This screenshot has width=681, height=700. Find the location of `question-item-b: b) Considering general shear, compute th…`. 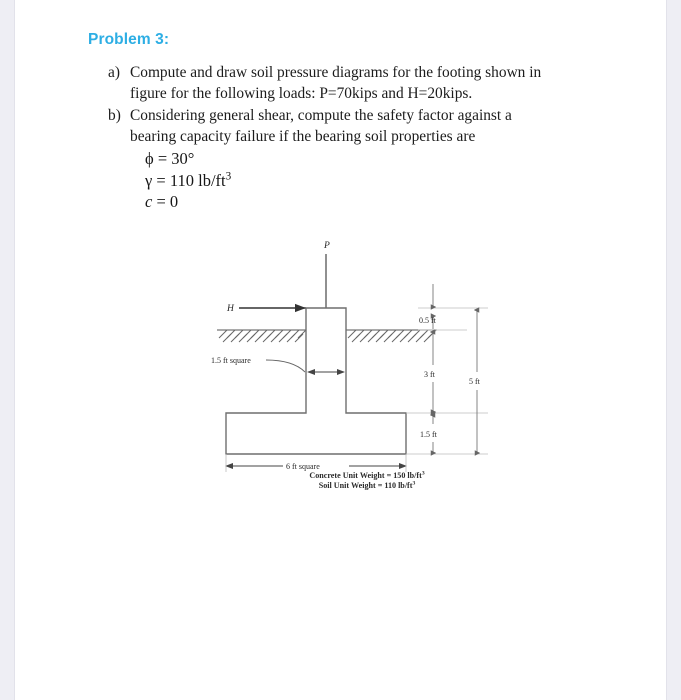

question-item-b: b) Considering general shear, compute th… is located at coordinates (357, 126).